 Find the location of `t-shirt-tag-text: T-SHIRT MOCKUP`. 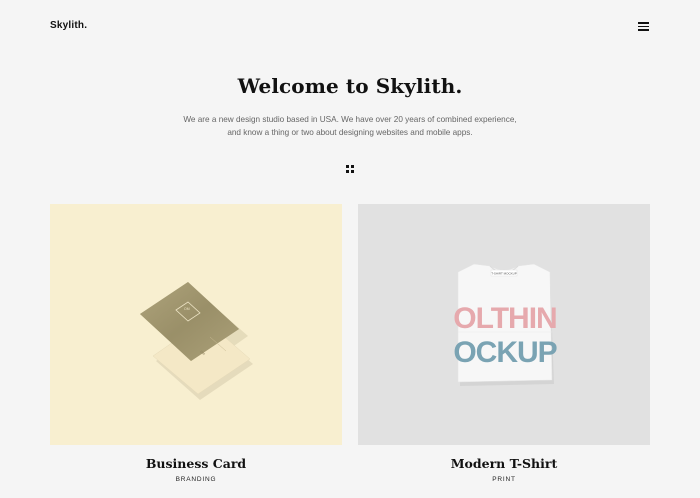

t-shirt-tag-text: T-SHIRT MOCKUP is located at coordinates (504, 273).